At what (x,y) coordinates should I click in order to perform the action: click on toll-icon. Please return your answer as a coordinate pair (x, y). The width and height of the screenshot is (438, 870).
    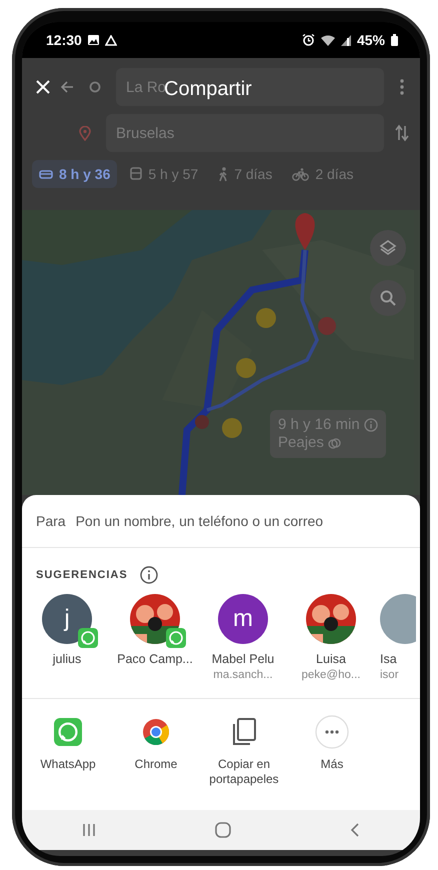
    Looking at the image, I should click on (334, 443).